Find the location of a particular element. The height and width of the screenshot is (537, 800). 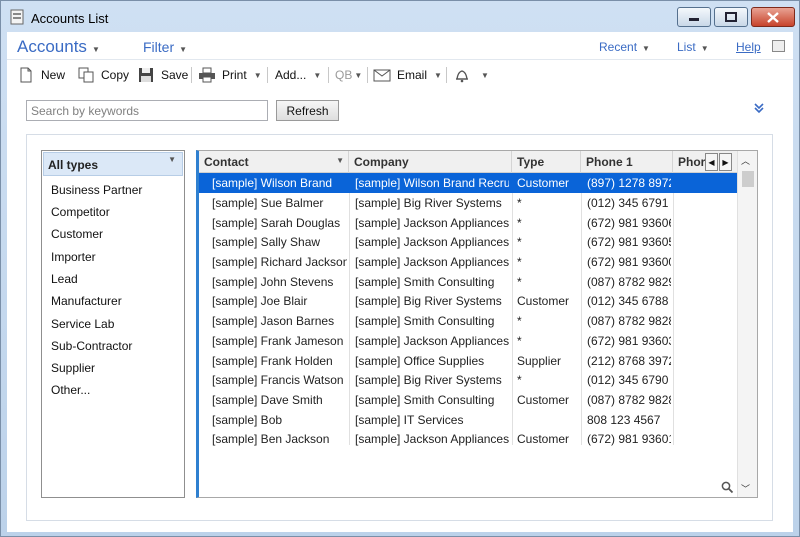

cell-type: Supplier is located at coordinates (539, 361).